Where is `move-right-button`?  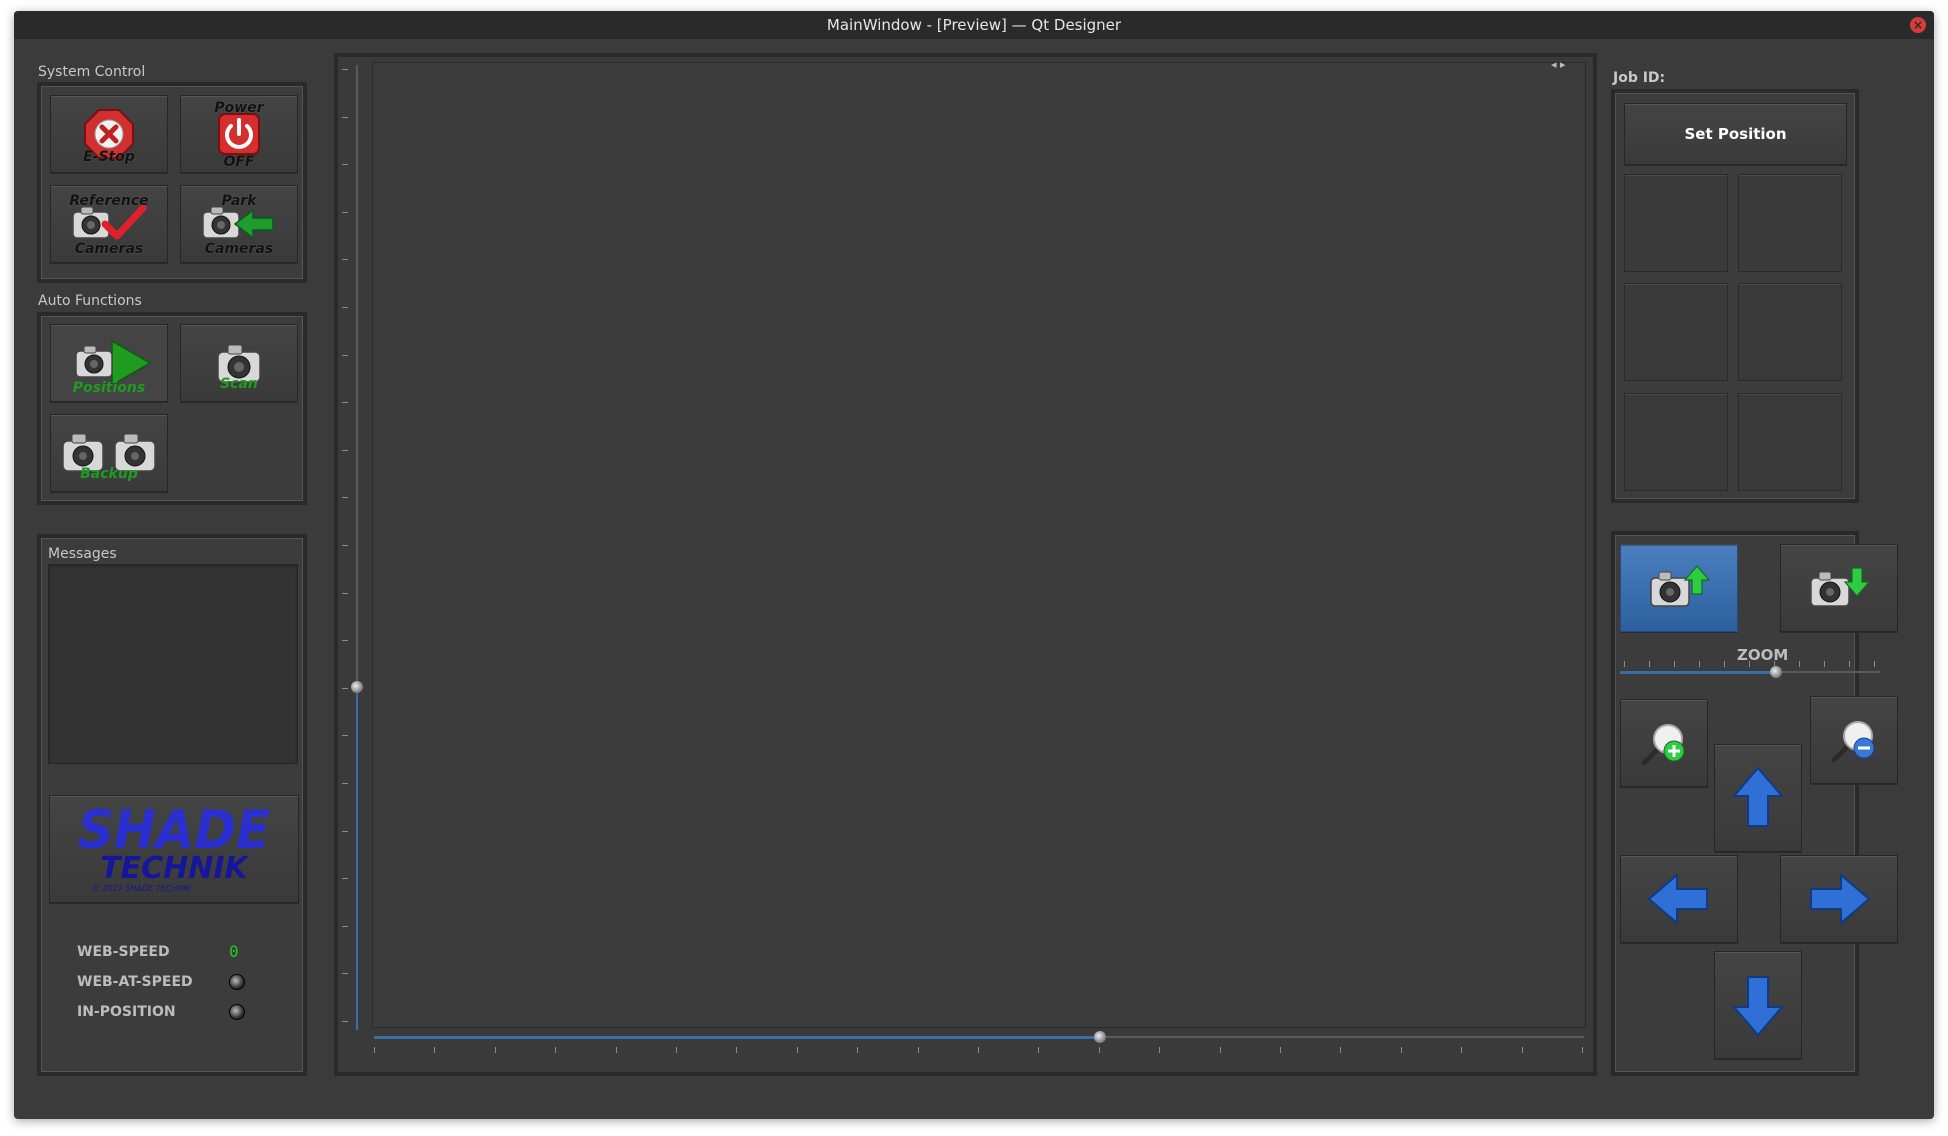
move-right-button is located at coordinates (1839, 899).